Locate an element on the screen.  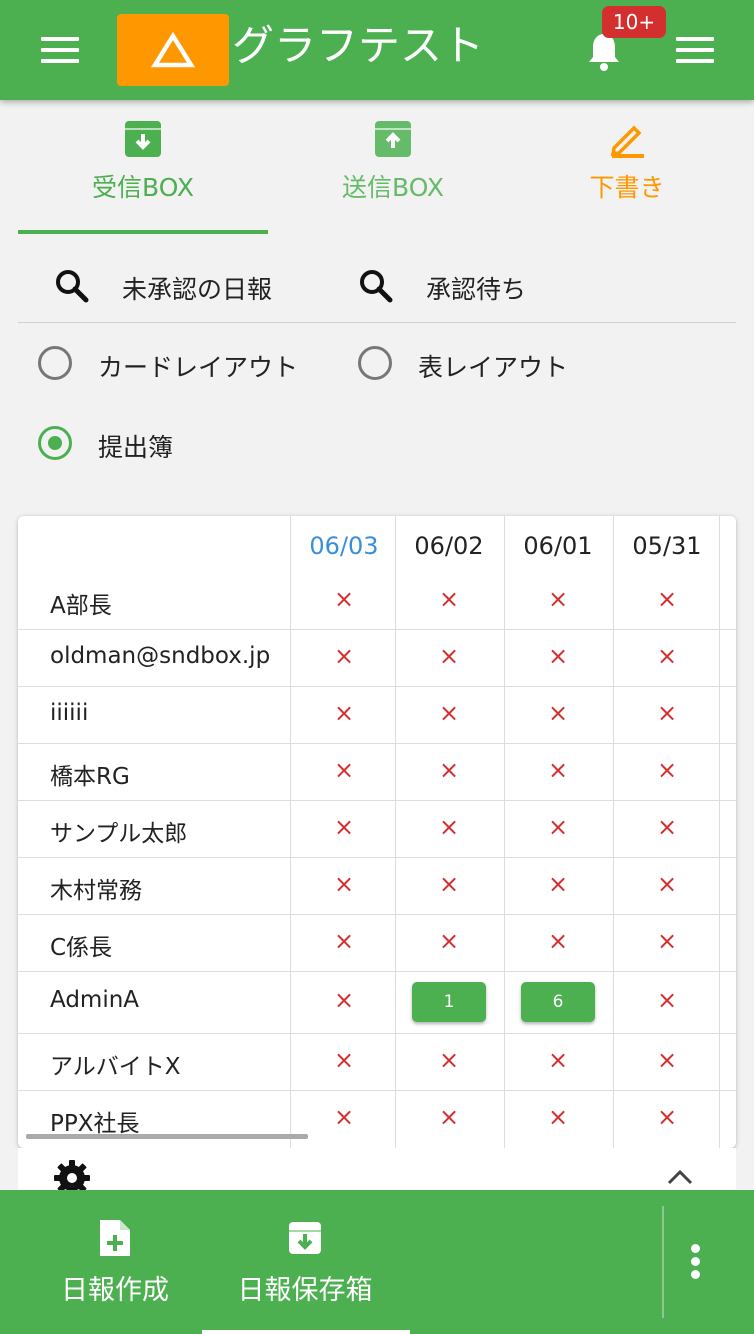
submission-count-button: 1 is located at coordinates (449, 1002).